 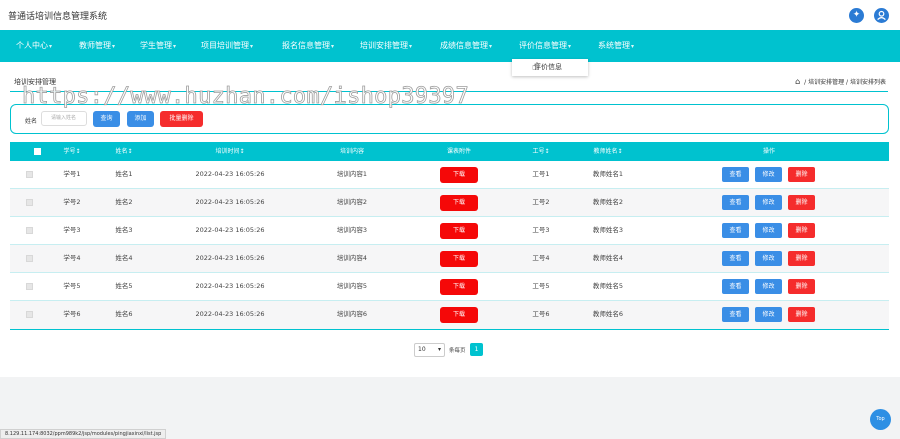 What do you see at coordinates (64, 118) in the screenshot?
I see `name-search-input: 请输入姓名` at bounding box center [64, 118].